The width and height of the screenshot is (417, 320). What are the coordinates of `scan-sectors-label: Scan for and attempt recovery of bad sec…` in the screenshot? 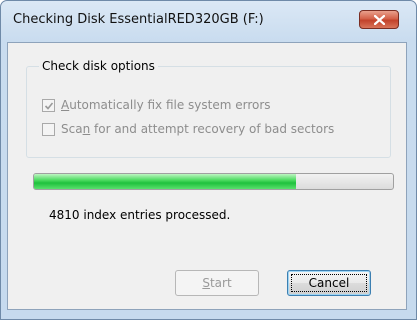 It's located at (198, 129).